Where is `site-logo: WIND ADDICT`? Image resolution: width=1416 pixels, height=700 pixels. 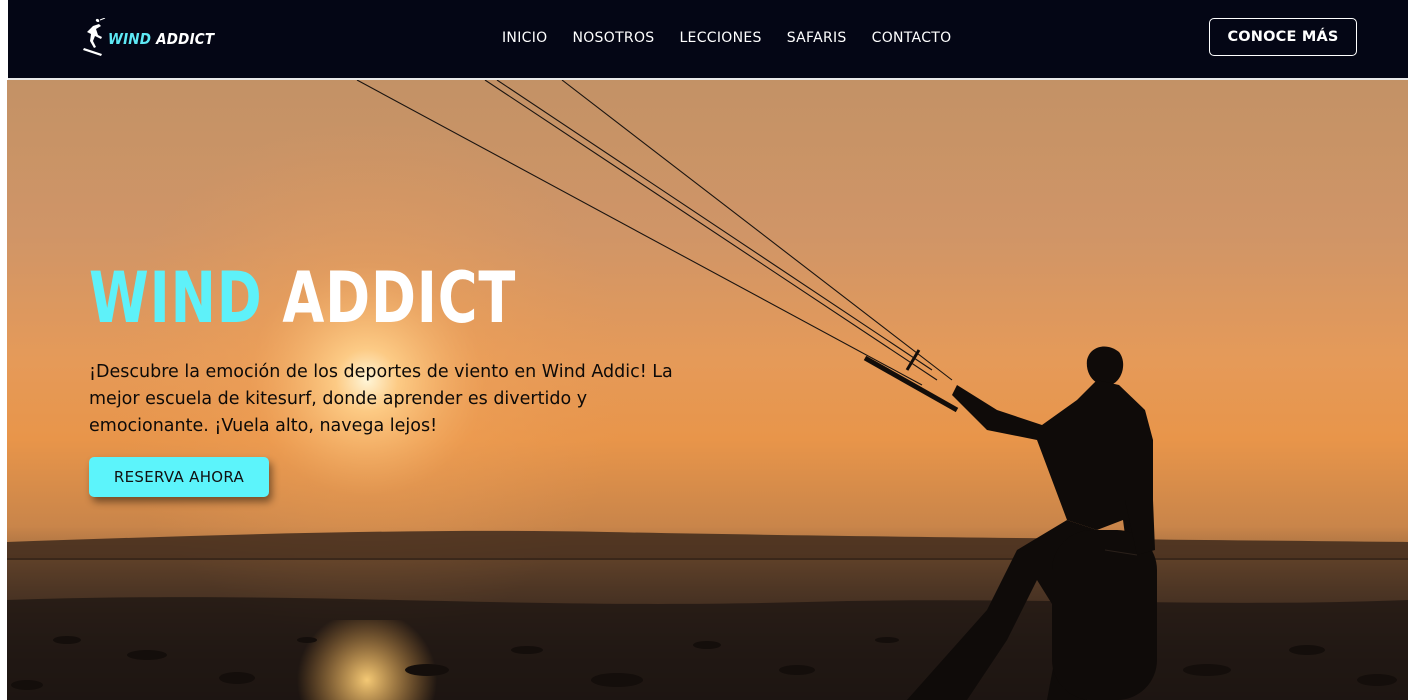 site-logo: WIND ADDICT is located at coordinates (148, 38).